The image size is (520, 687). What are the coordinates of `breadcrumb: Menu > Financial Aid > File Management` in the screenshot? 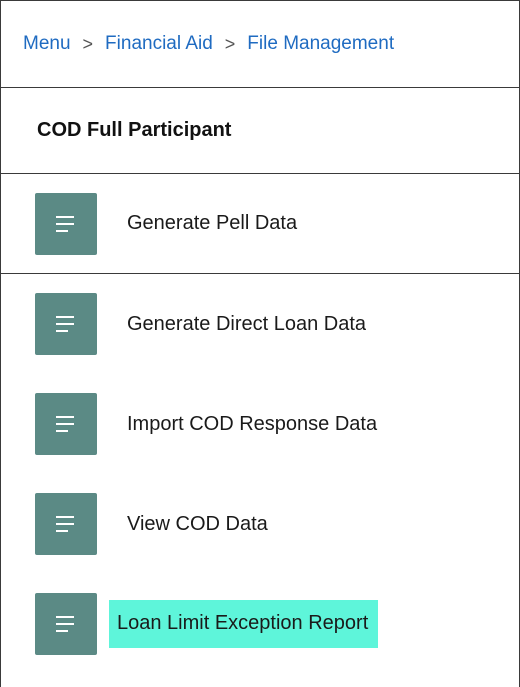 It's located at (260, 44).